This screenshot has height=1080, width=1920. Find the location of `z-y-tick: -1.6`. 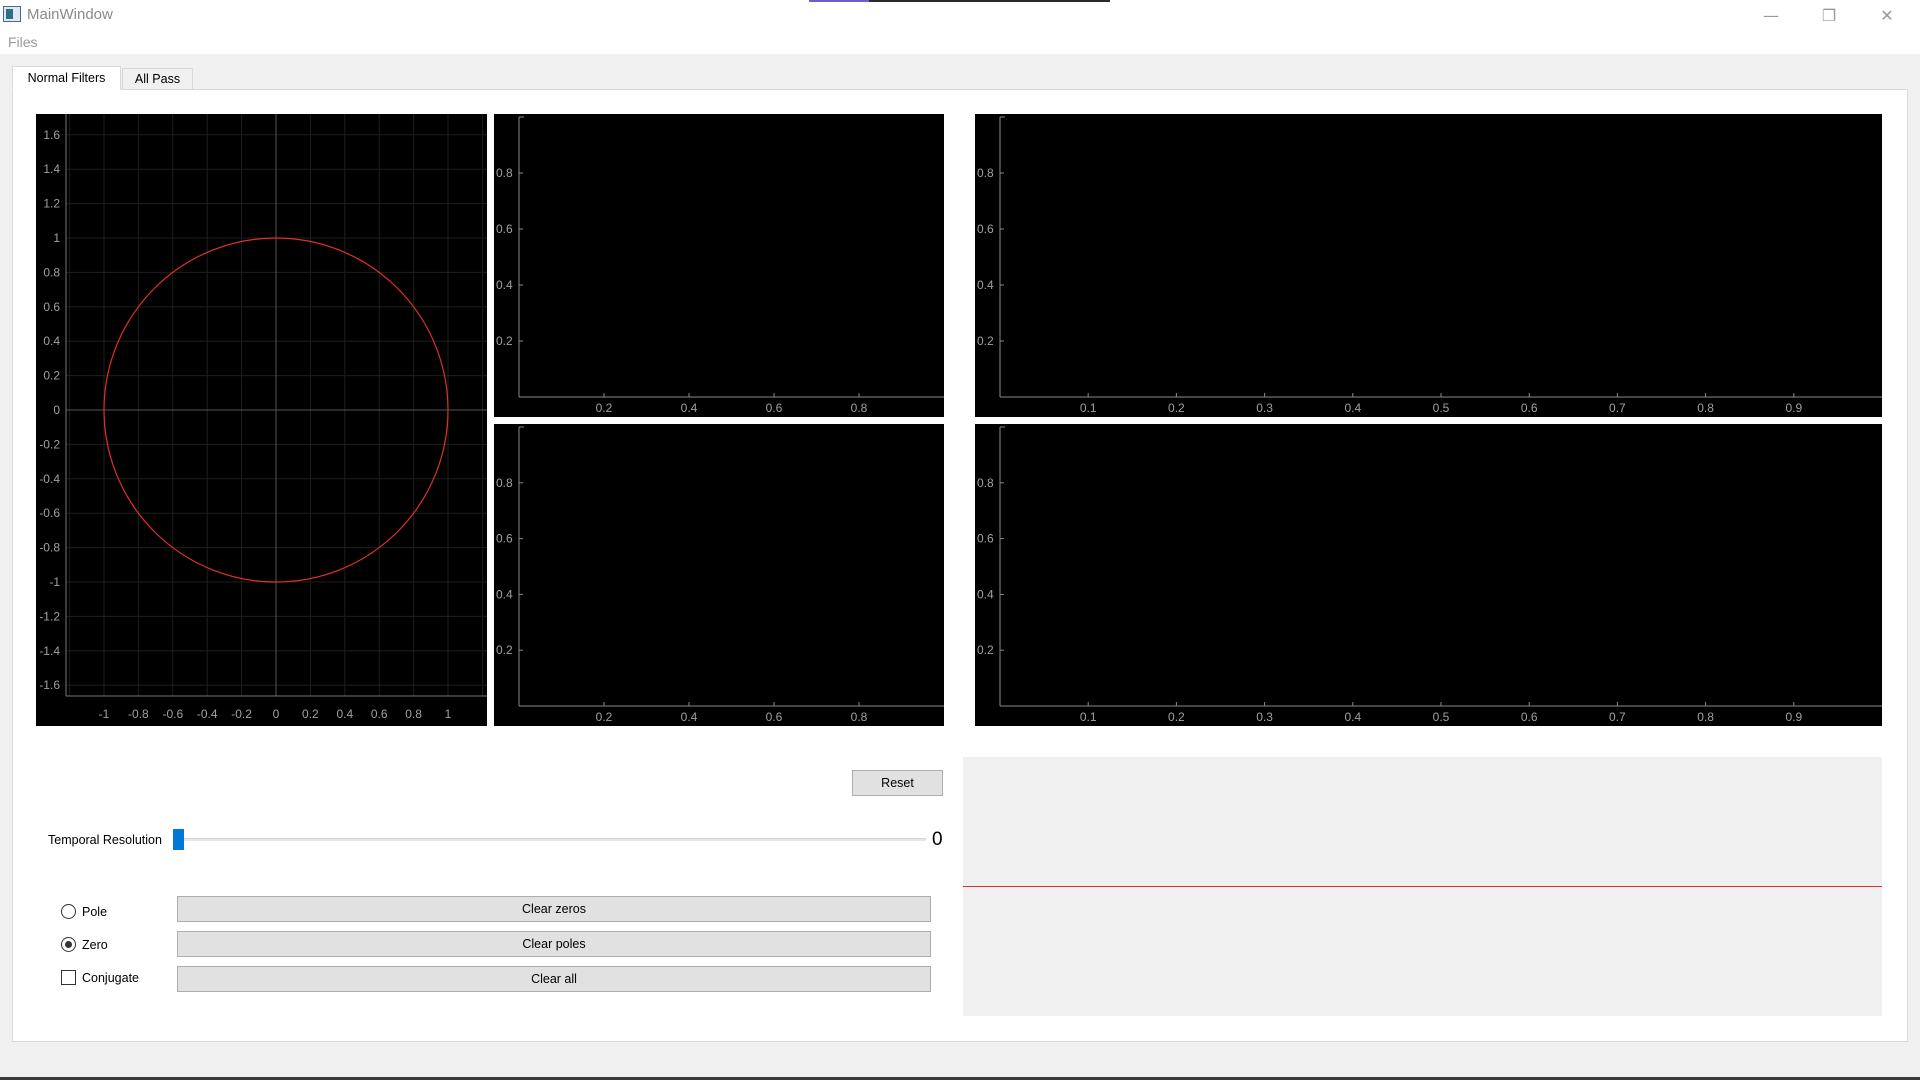

z-y-tick: -1.6 is located at coordinates (49, 685).